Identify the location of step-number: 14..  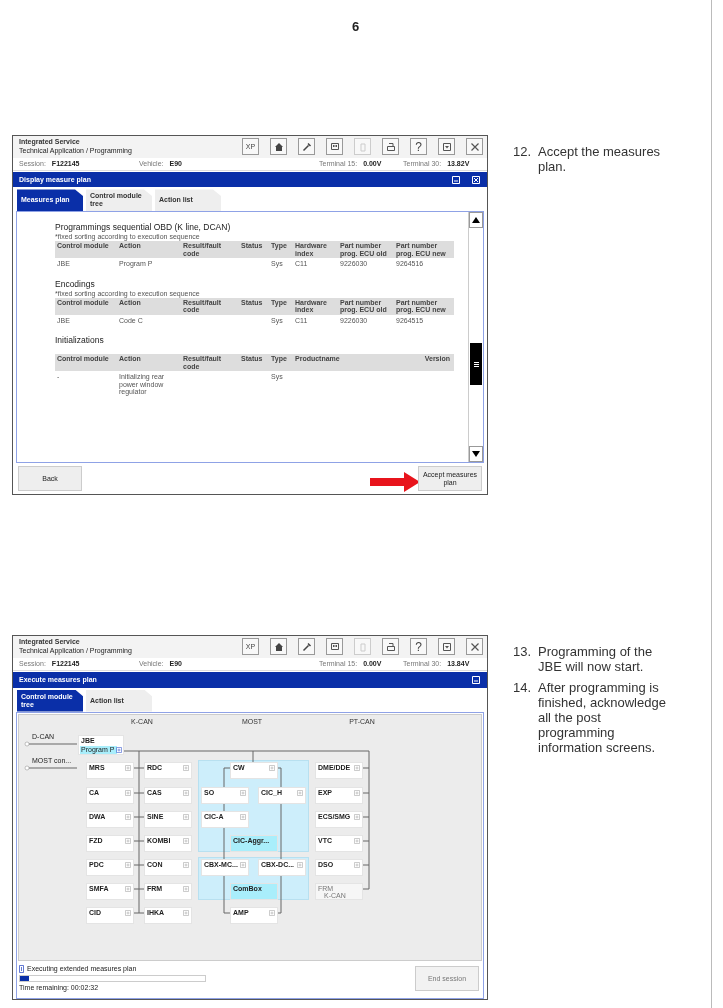
(523, 688).